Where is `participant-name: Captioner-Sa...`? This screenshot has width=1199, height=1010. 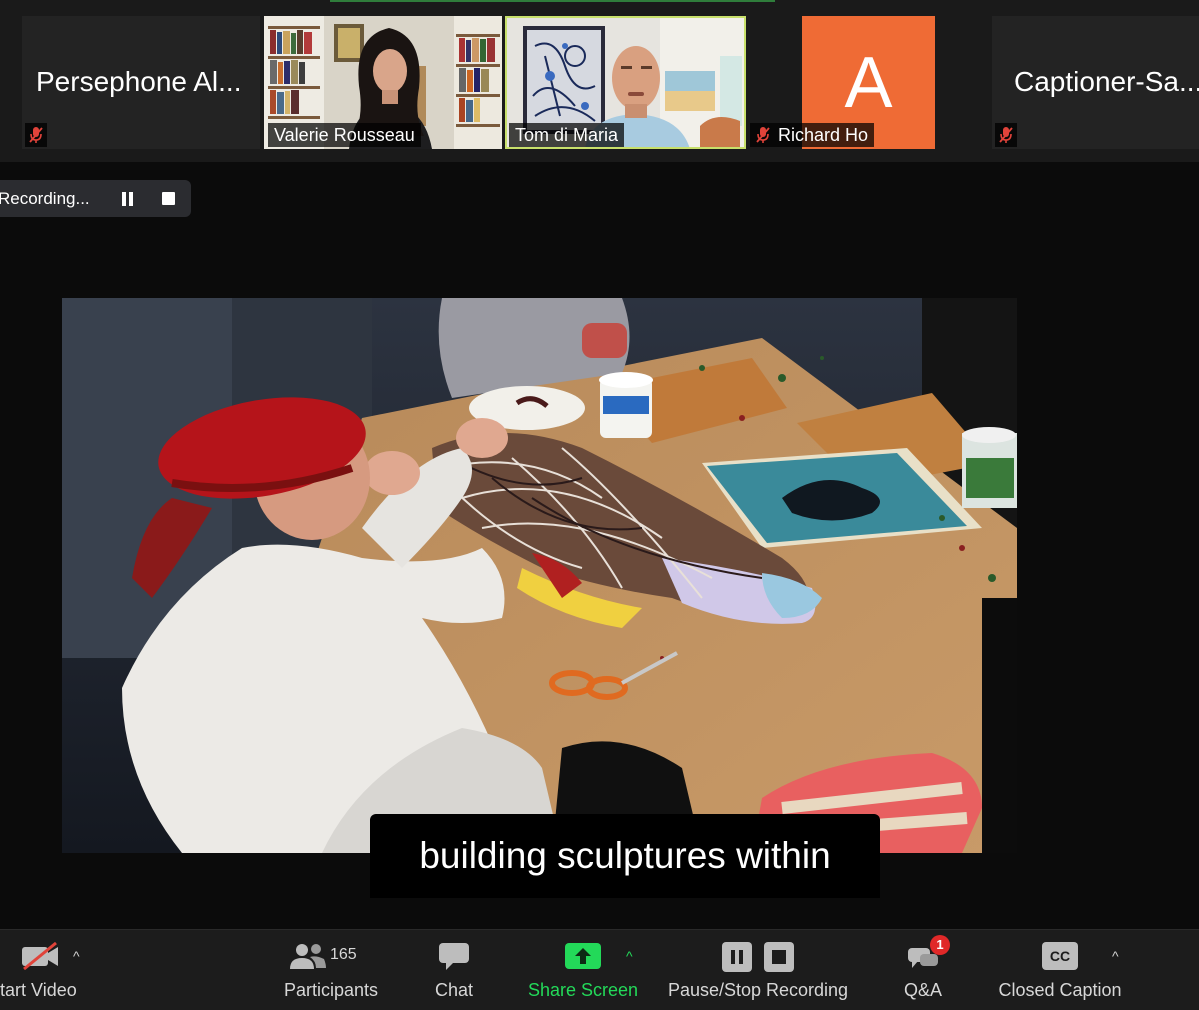 participant-name: Captioner-Sa... is located at coordinates (1106, 81).